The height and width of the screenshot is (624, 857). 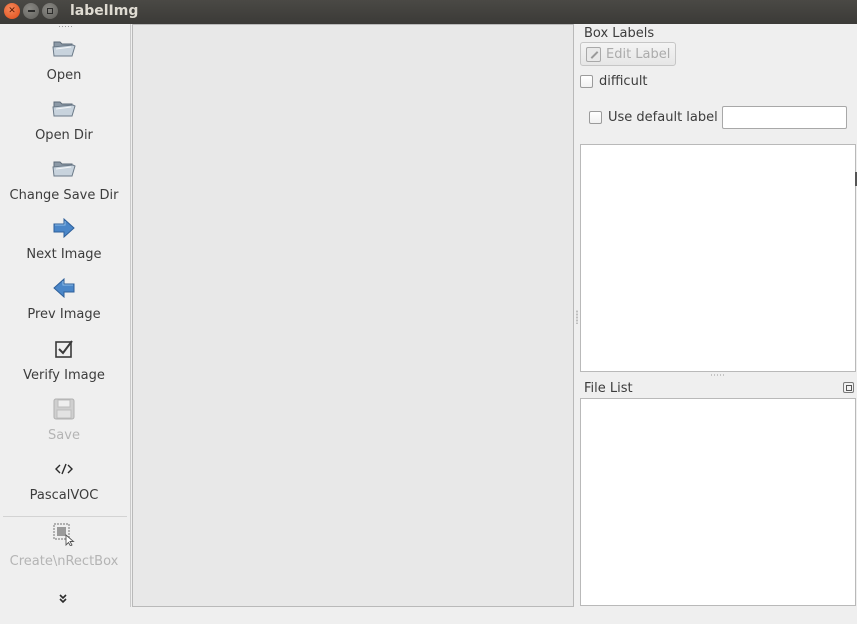 What do you see at coordinates (64, 135) in the screenshot?
I see `open-dir-label: Open Dir` at bounding box center [64, 135].